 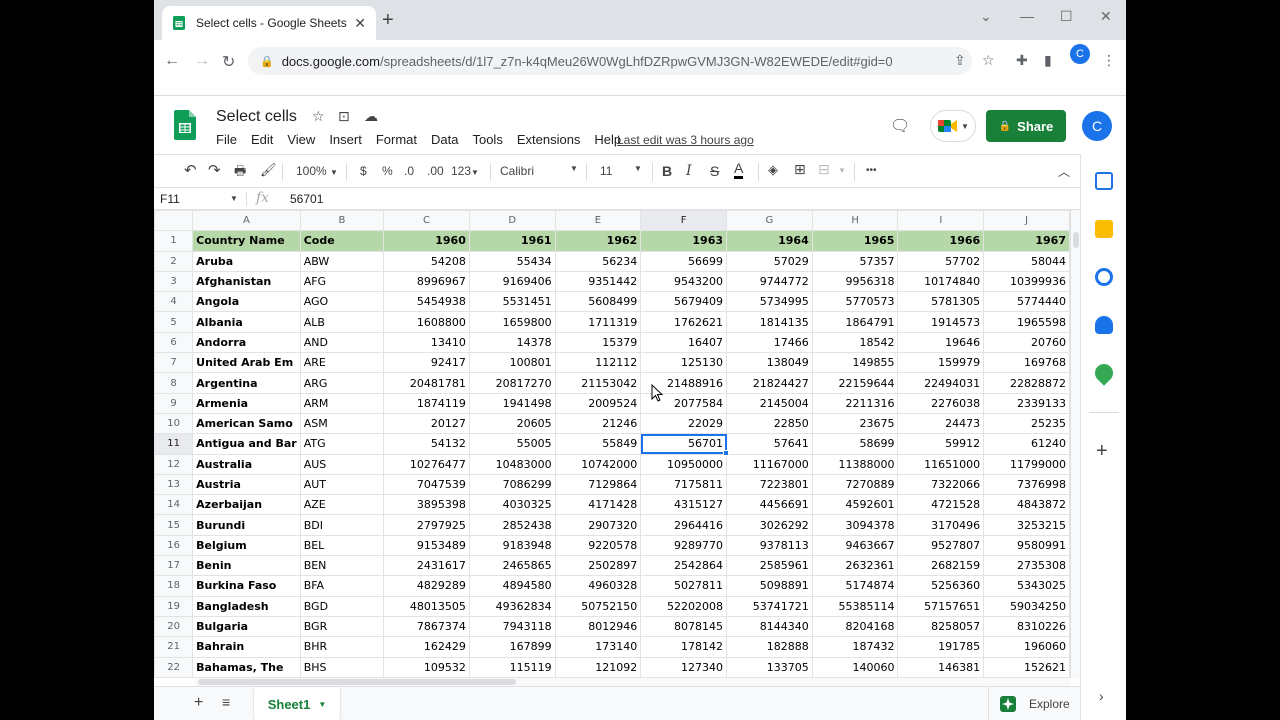 What do you see at coordinates (174, 525) in the screenshot?
I see `row-header: 15` at bounding box center [174, 525].